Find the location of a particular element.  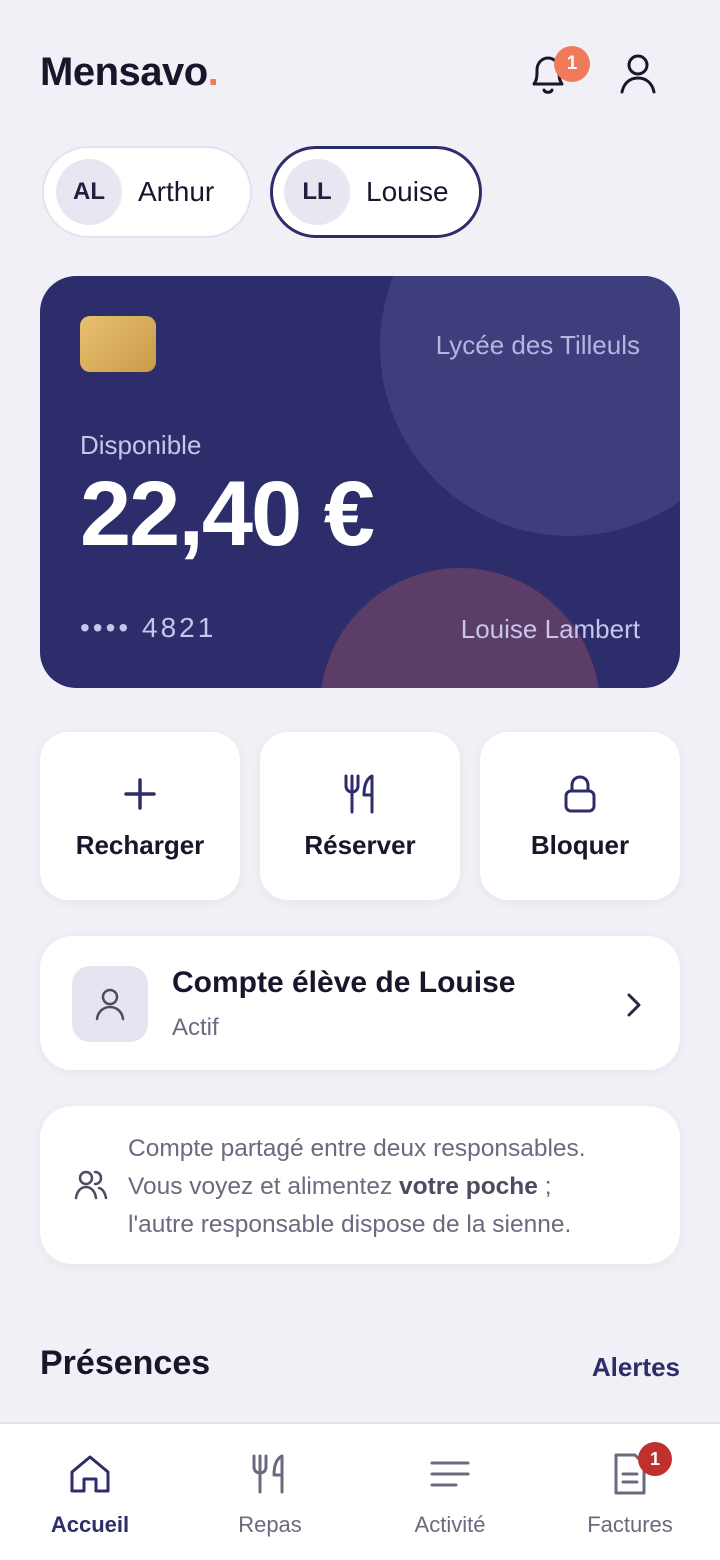

home-icon is located at coordinates (90, 1474).